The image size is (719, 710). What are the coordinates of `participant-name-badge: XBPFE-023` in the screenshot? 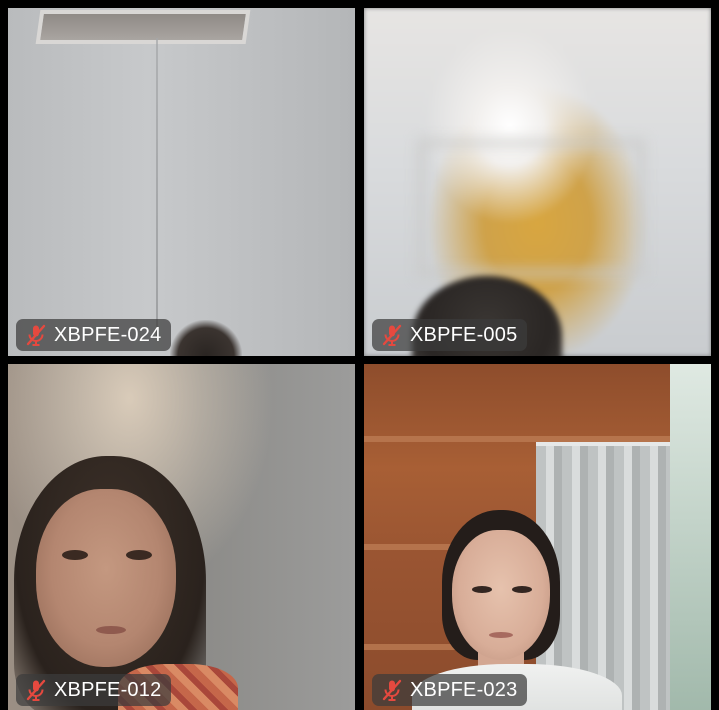 It's located at (450, 690).